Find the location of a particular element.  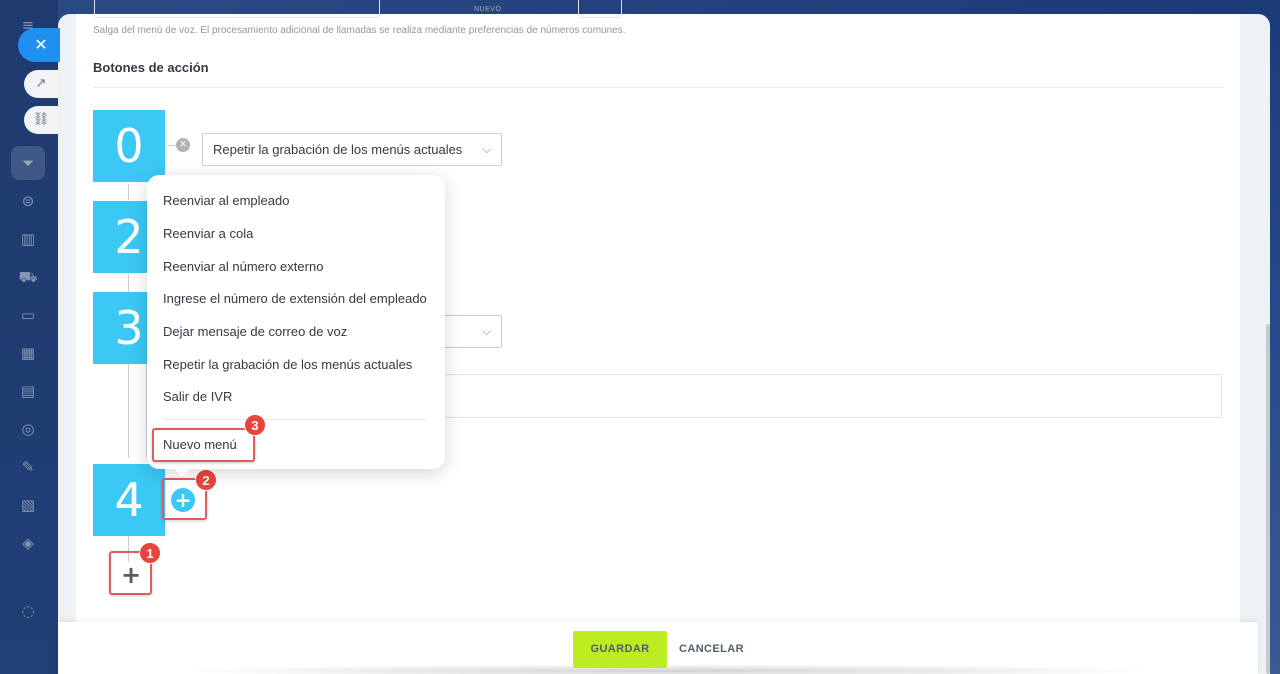

pen-icon: ✎ is located at coordinates (28, 467).